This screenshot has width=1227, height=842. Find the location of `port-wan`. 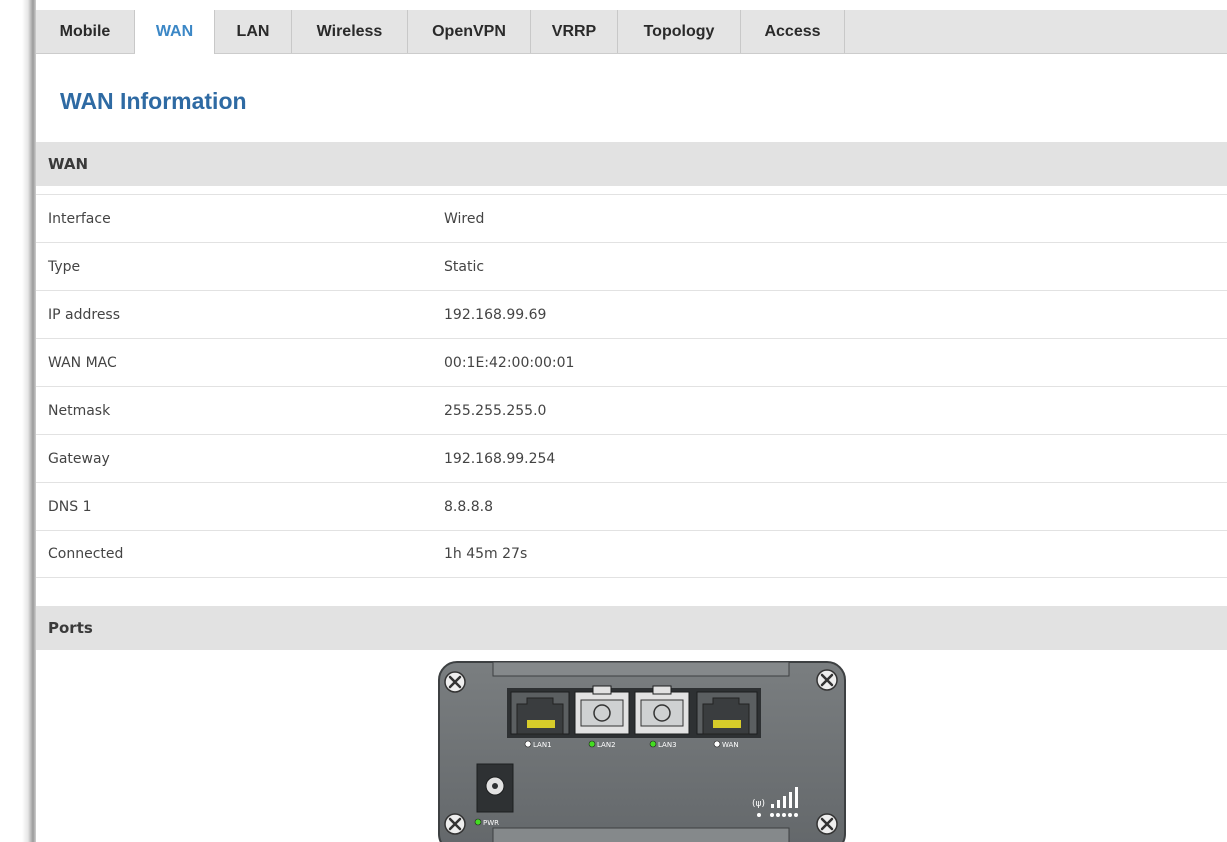

port-wan is located at coordinates (727, 713).